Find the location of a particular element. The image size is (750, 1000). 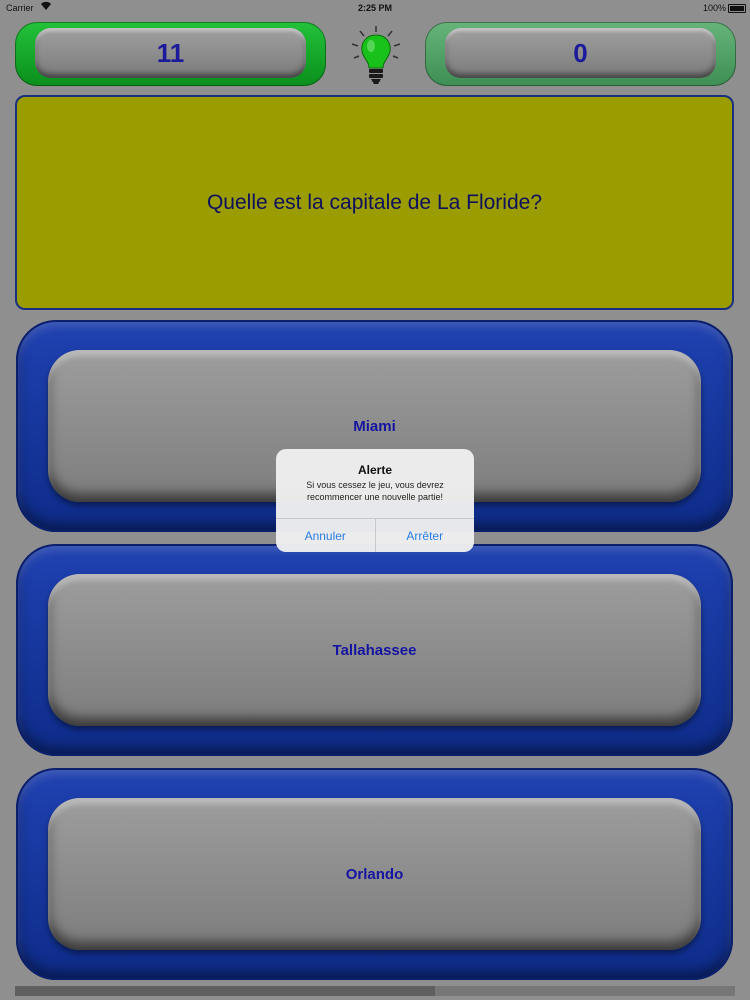

progress-fill is located at coordinates (225, 991).